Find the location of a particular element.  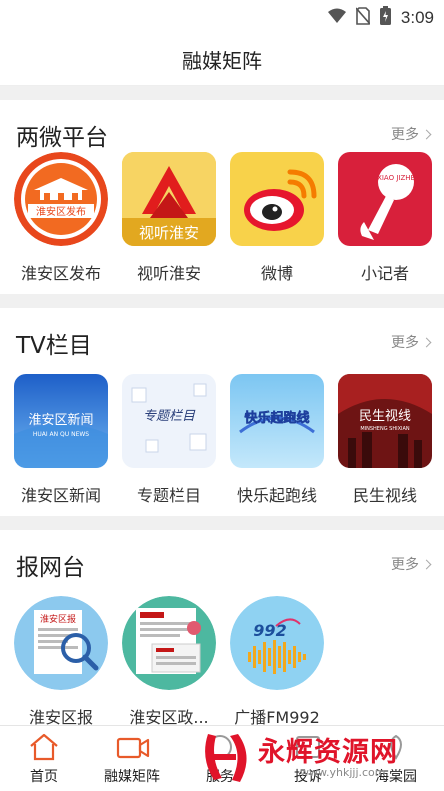

nav-label: 海棠园 is located at coordinates (396, 777).